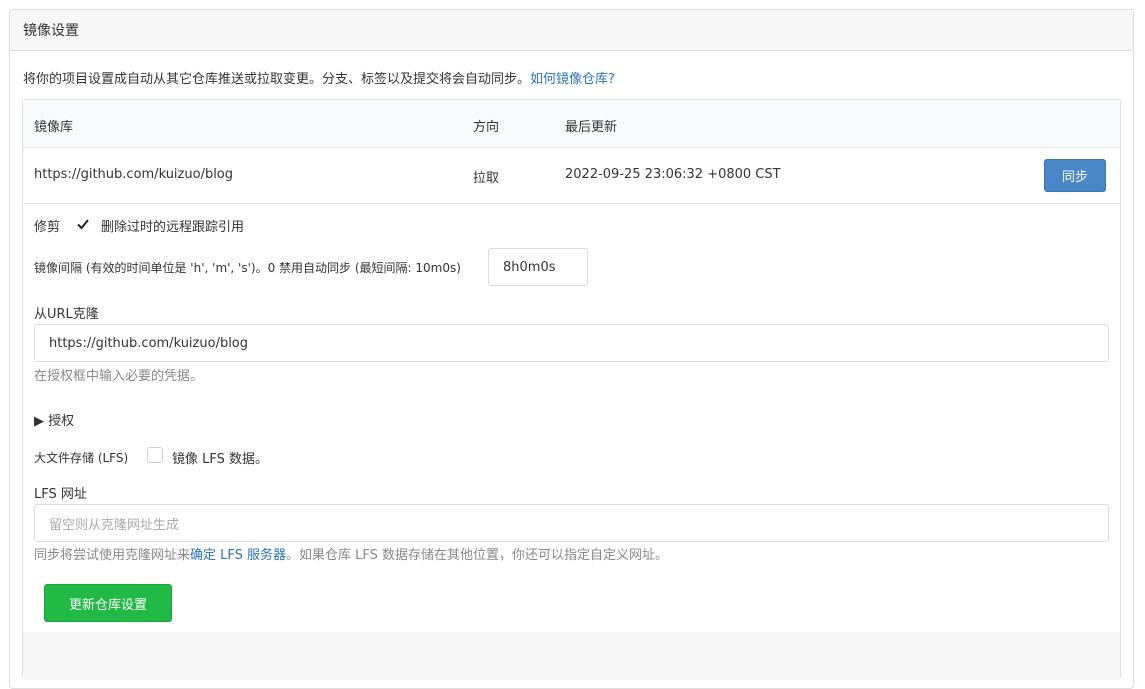  I want to click on prune-checkbox, so click(83, 224).